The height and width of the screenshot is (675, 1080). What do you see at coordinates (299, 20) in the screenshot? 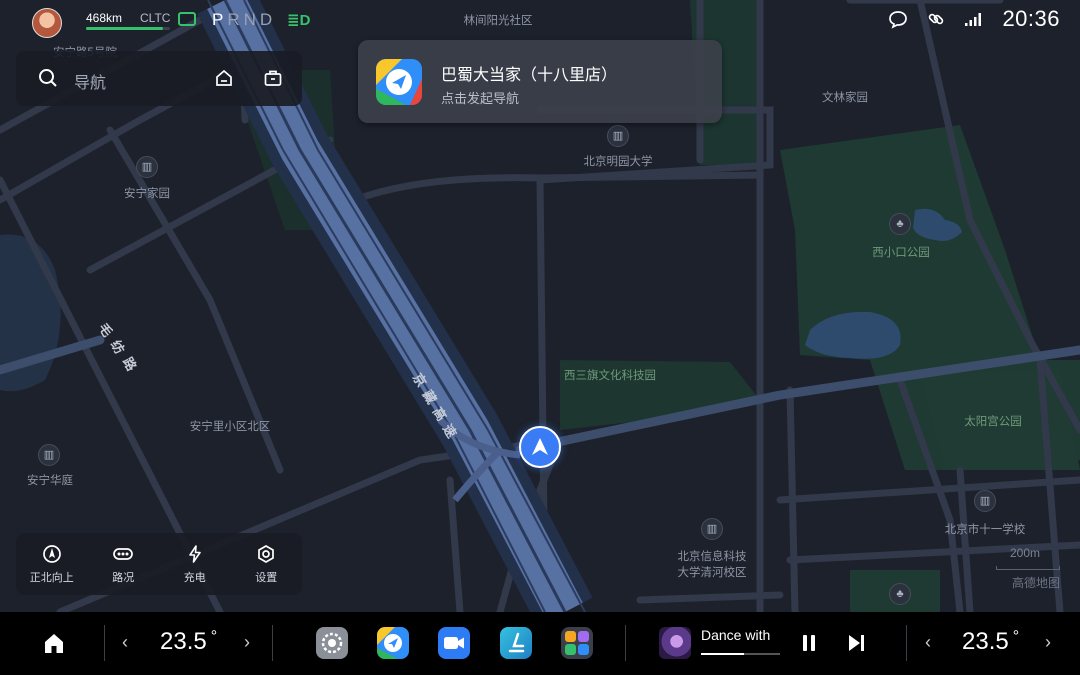
I see `headlight-icon: ≣D` at bounding box center [299, 20].